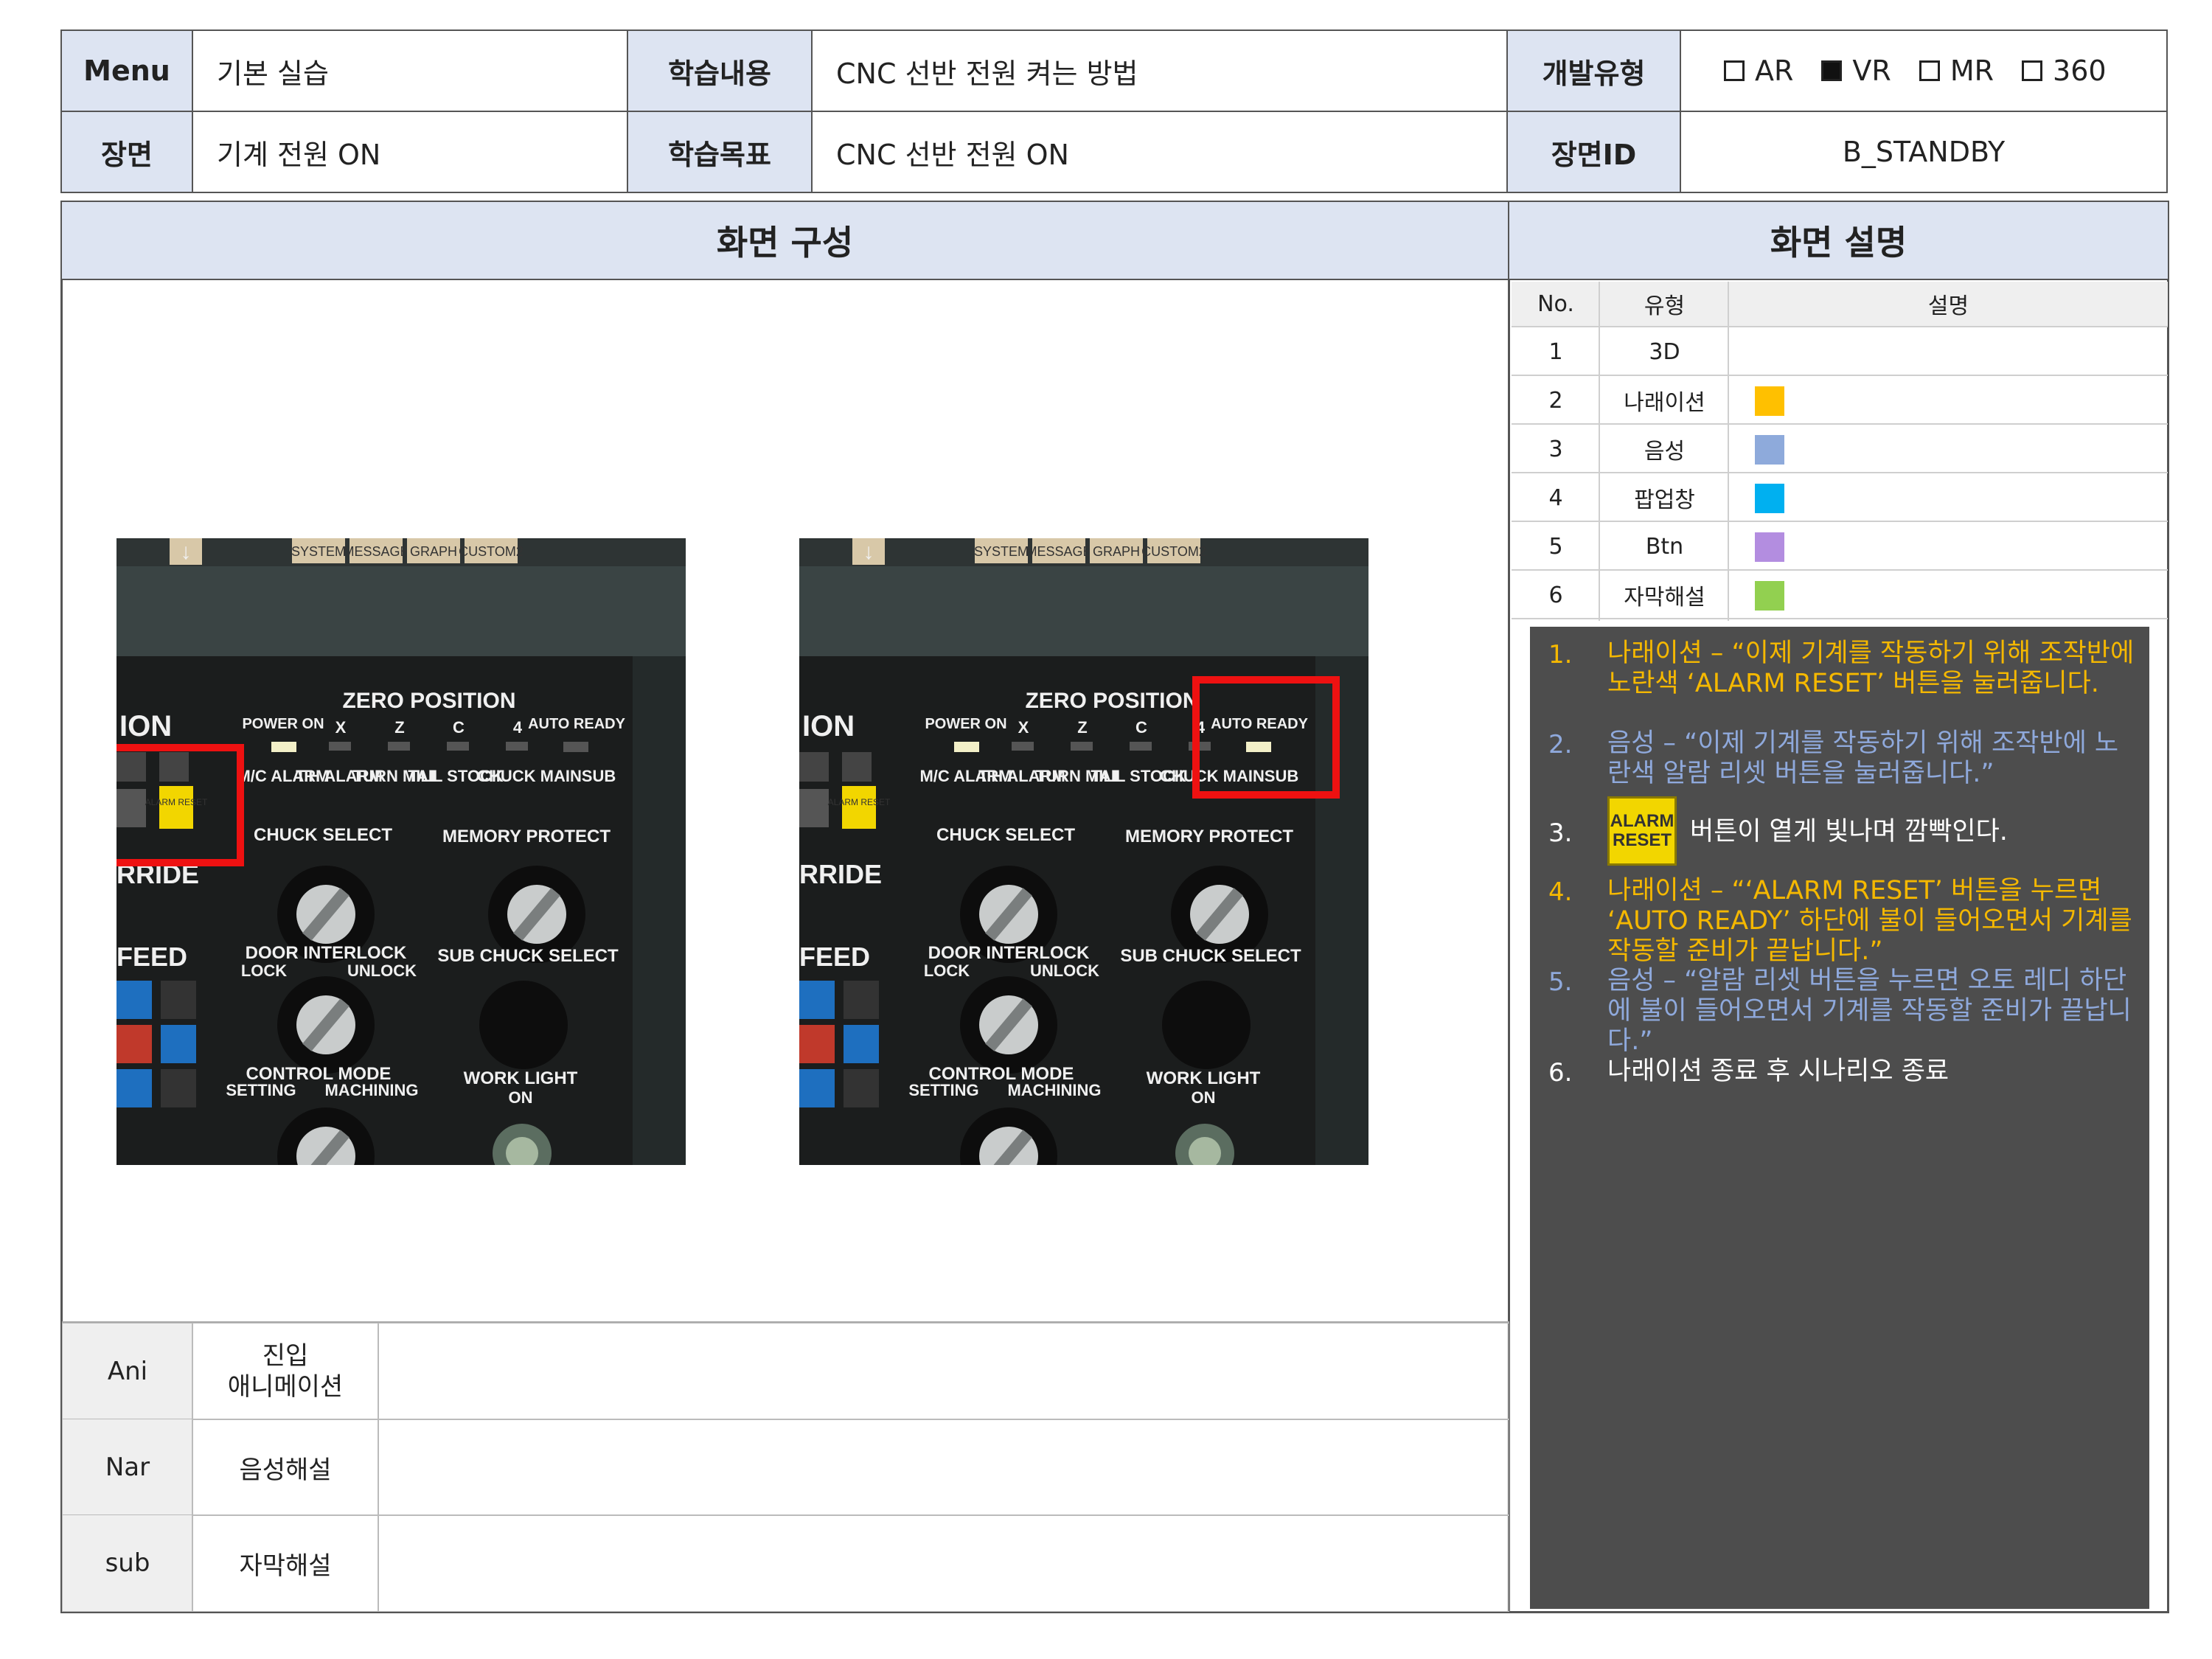  What do you see at coordinates (1924, 152) in the screenshot?
I see `sceneid-value: B_STANDBY` at bounding box center [1924, 152].